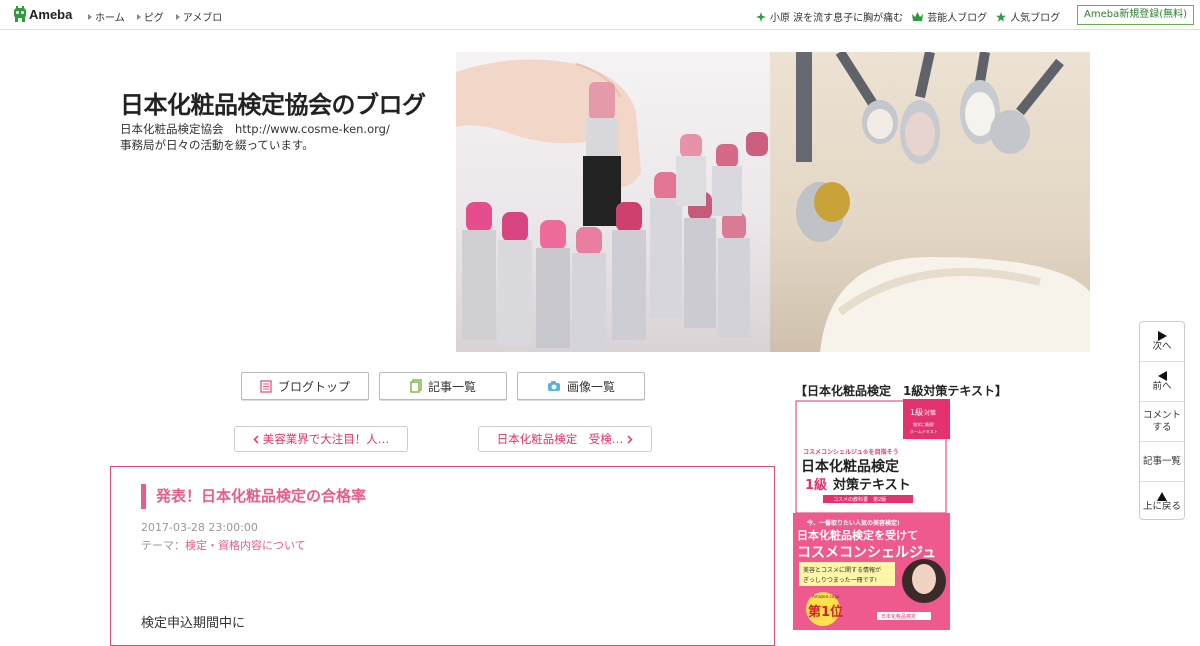  What do you see at coordinates (816, 485) in the screenshot?
I see `book-title-accent: 1級` at bounding box center [816, 485].